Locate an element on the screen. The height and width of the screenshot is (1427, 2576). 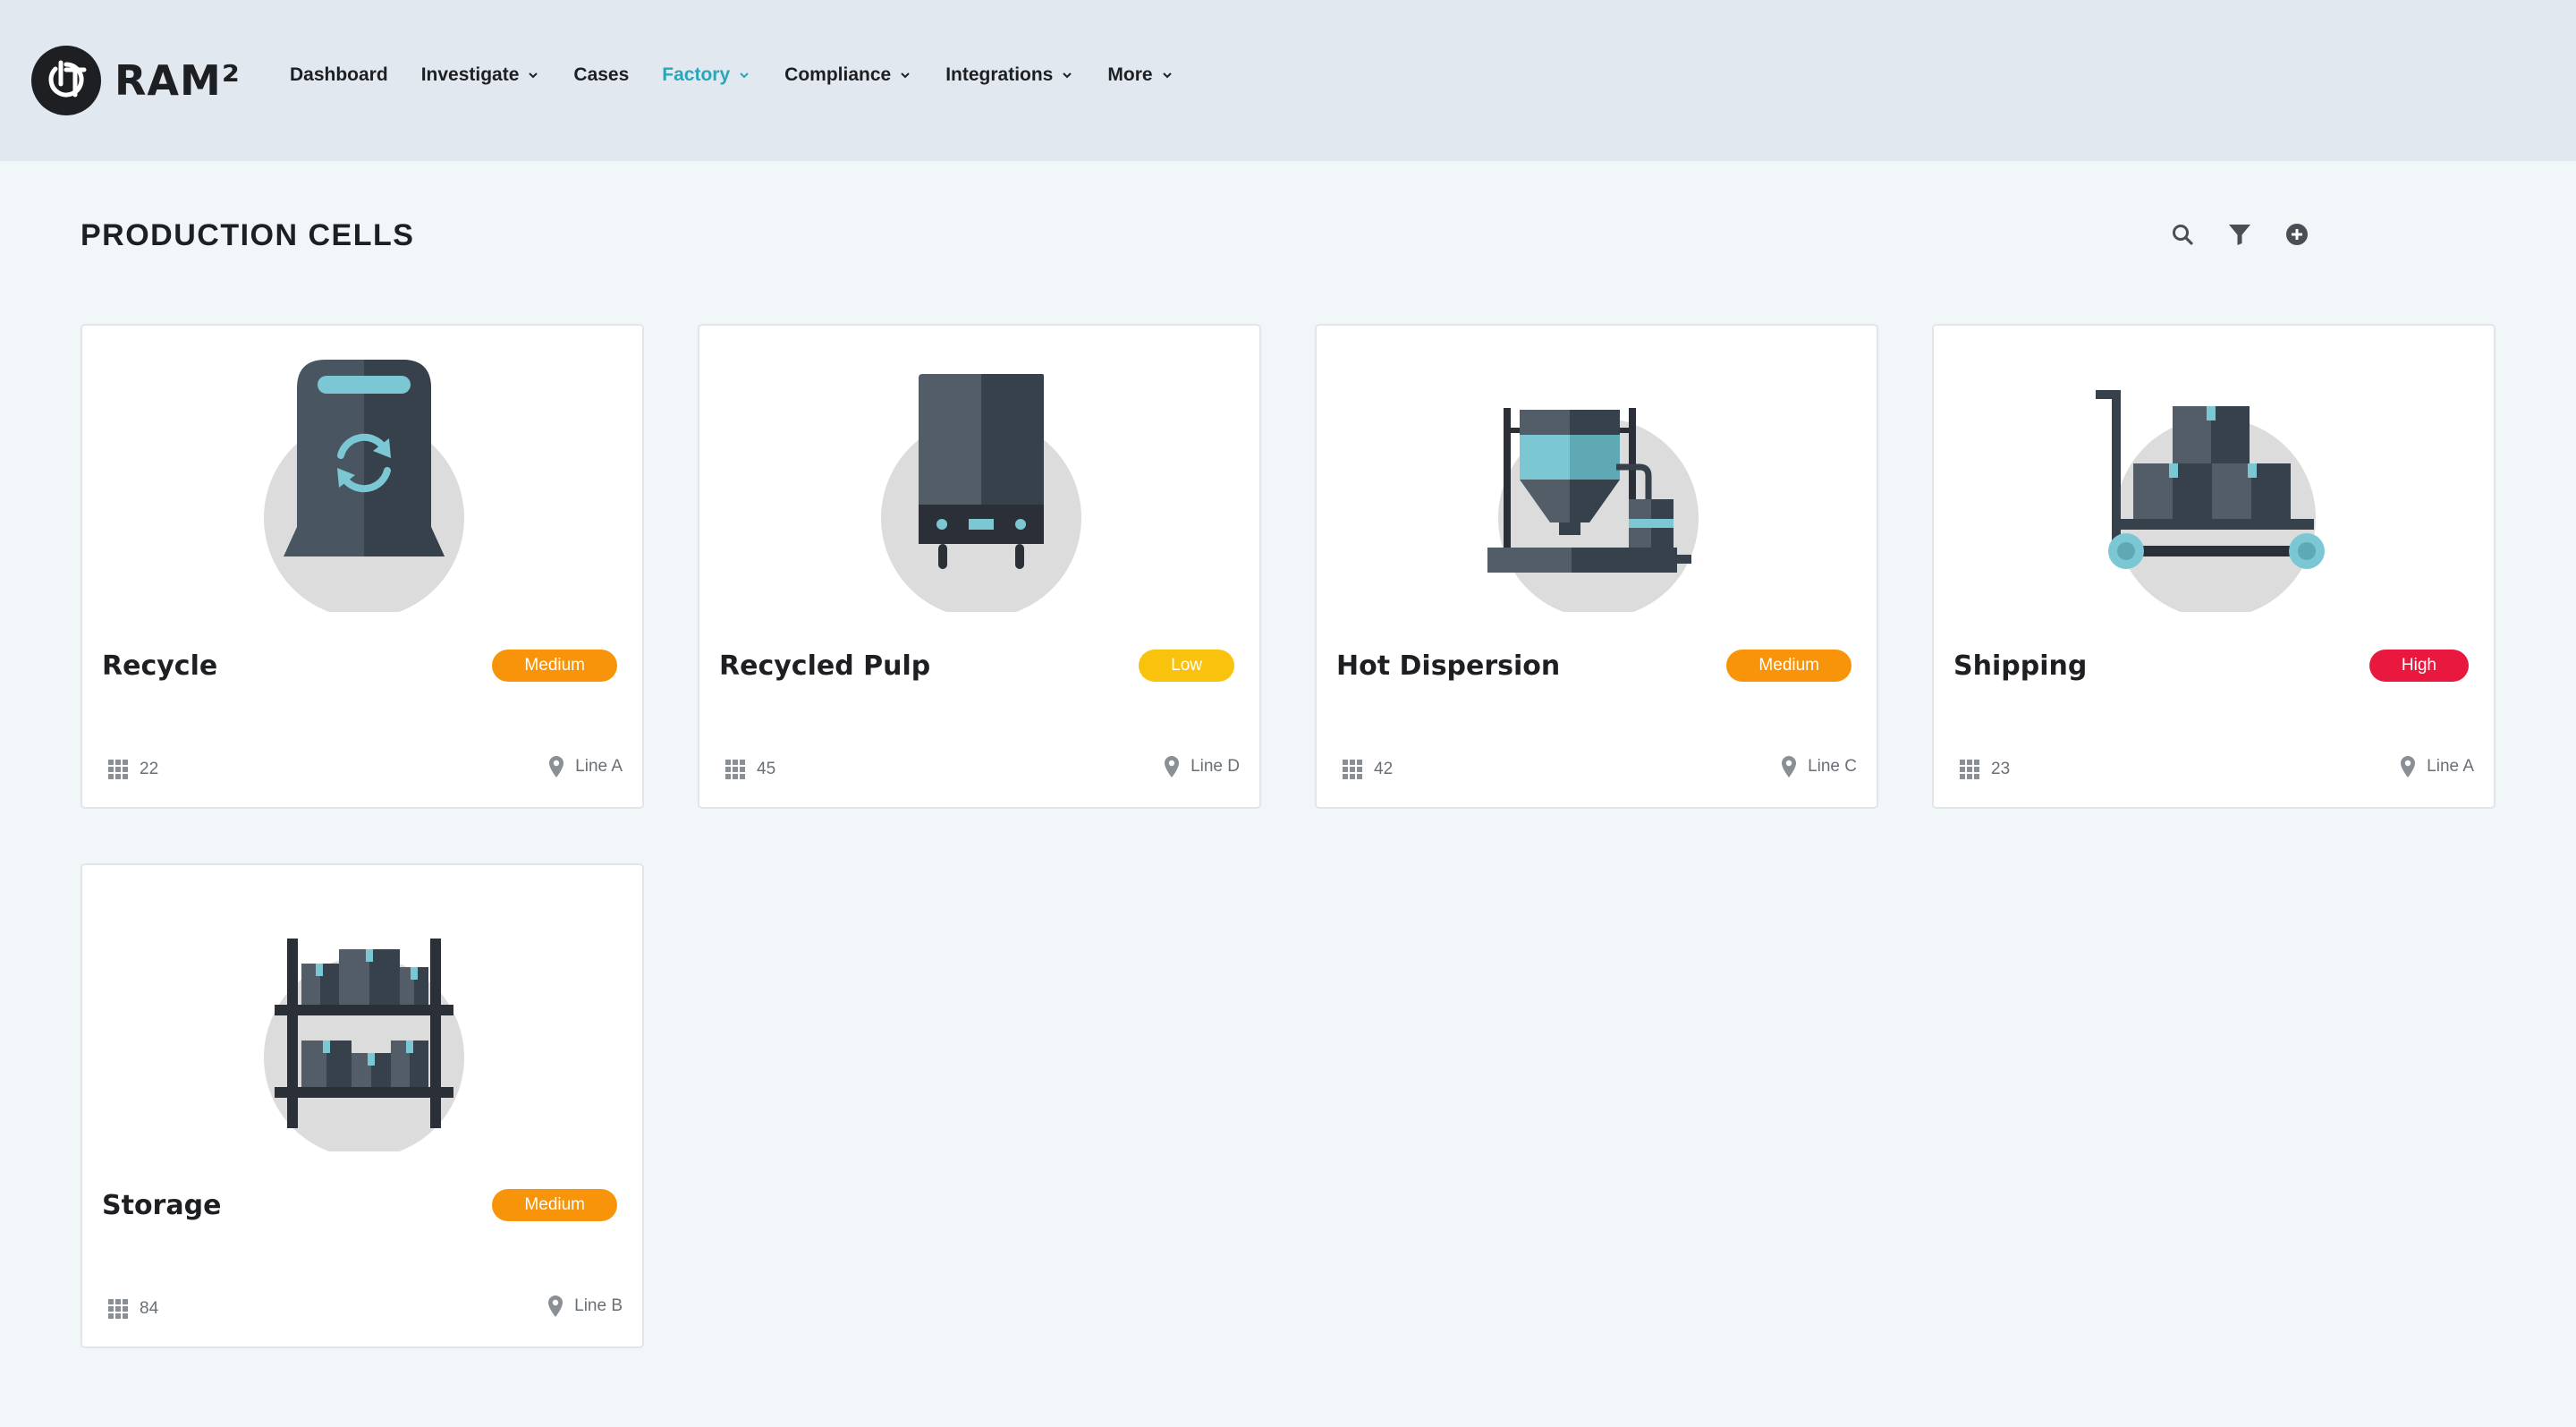
nav-item-label: Compliance is located at coordinates (838, 74).